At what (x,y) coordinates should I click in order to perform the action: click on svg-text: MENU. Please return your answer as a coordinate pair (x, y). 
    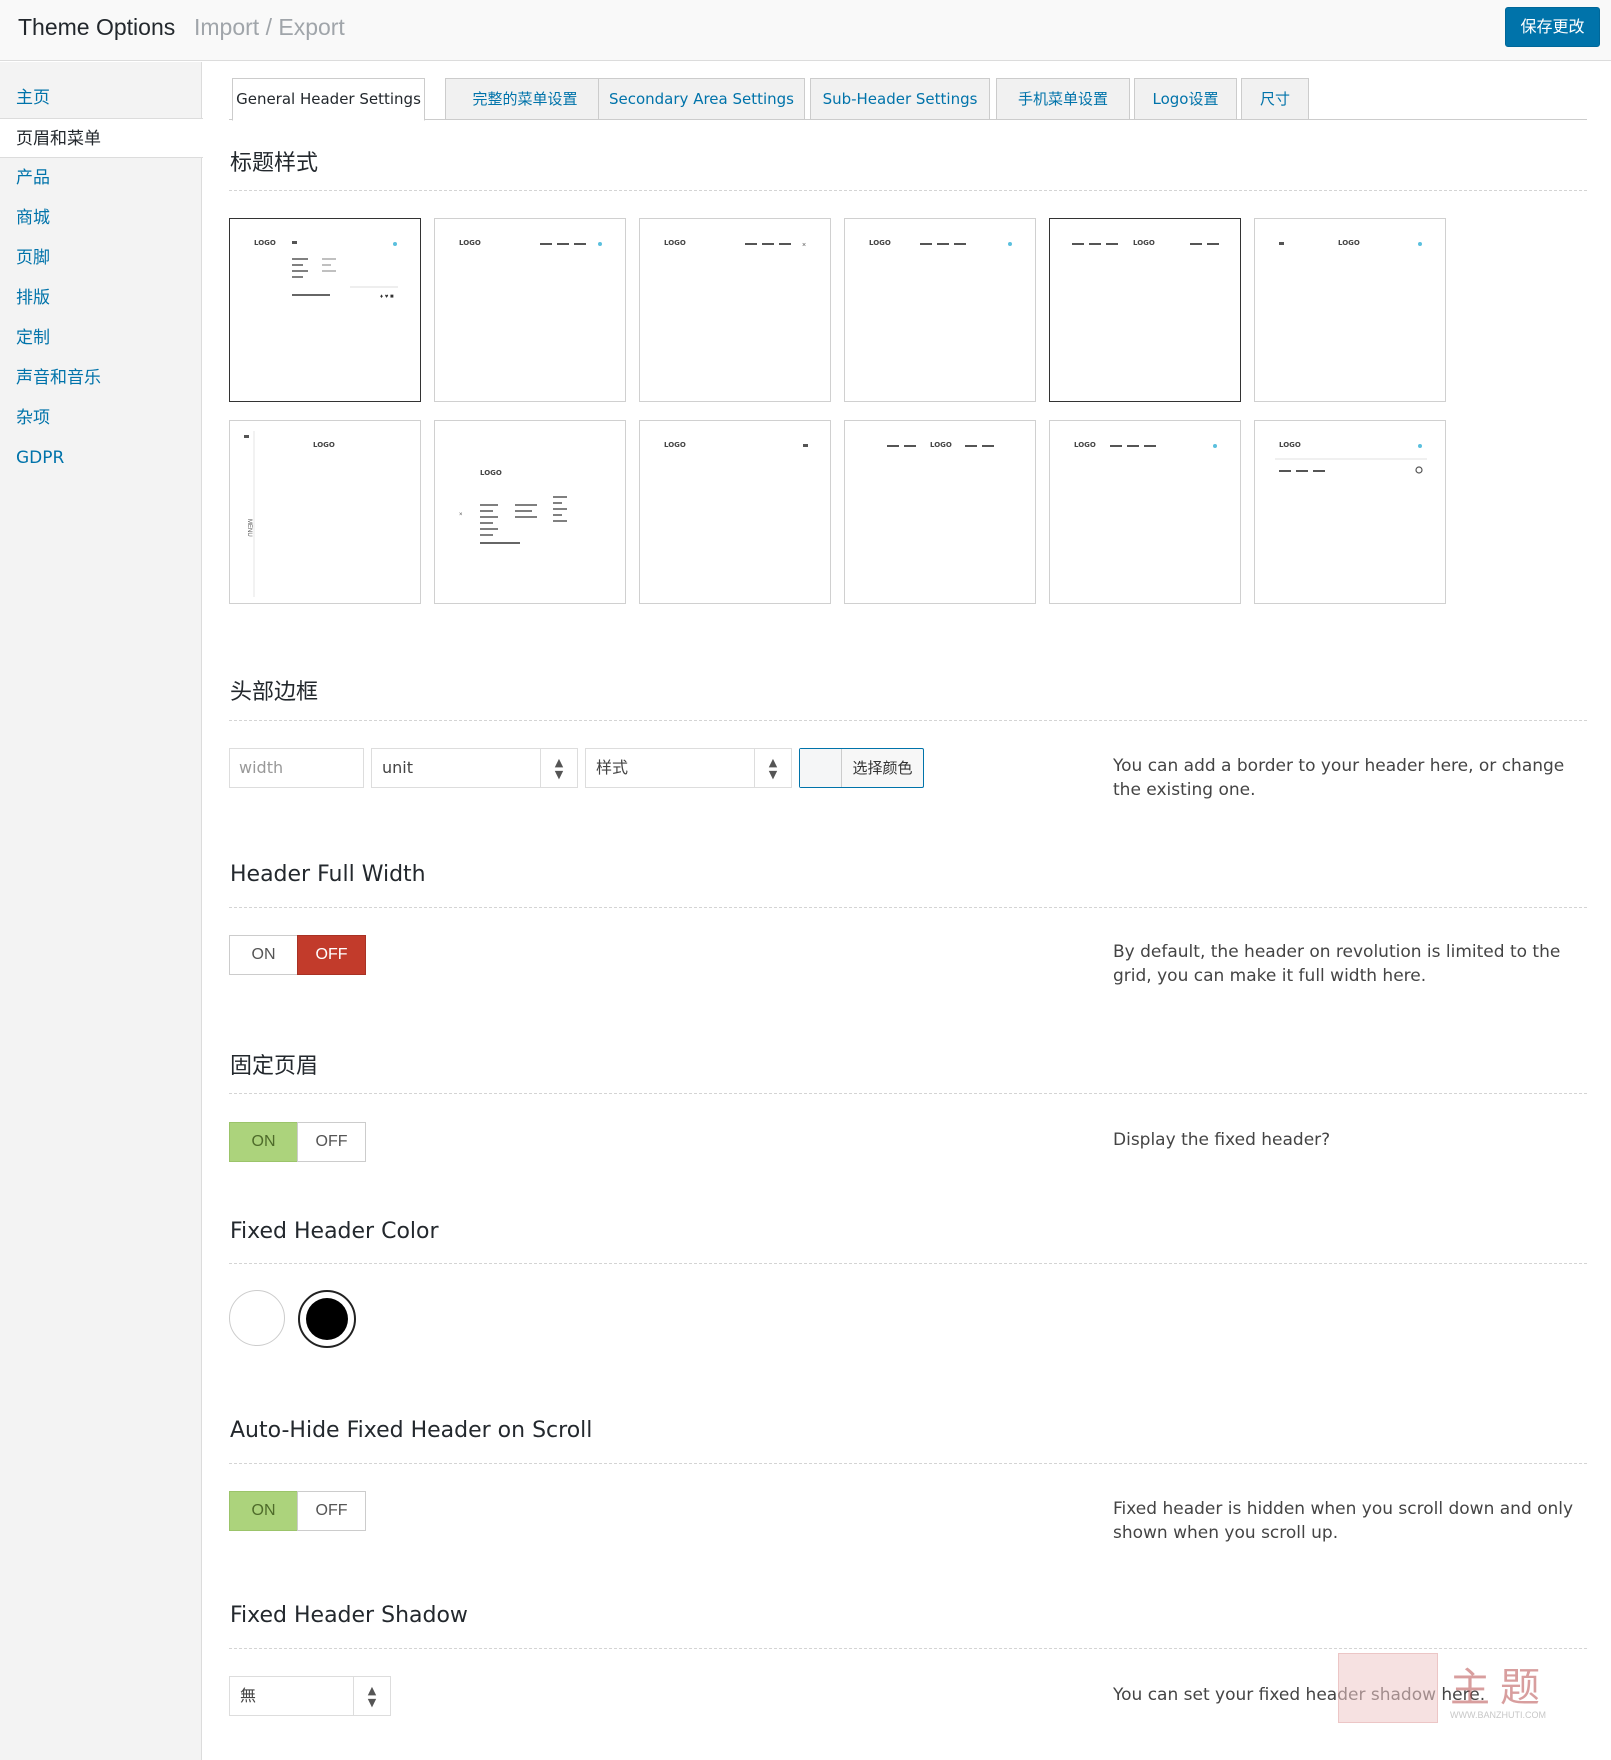
    Looking at the image, I should click on (249, 528).